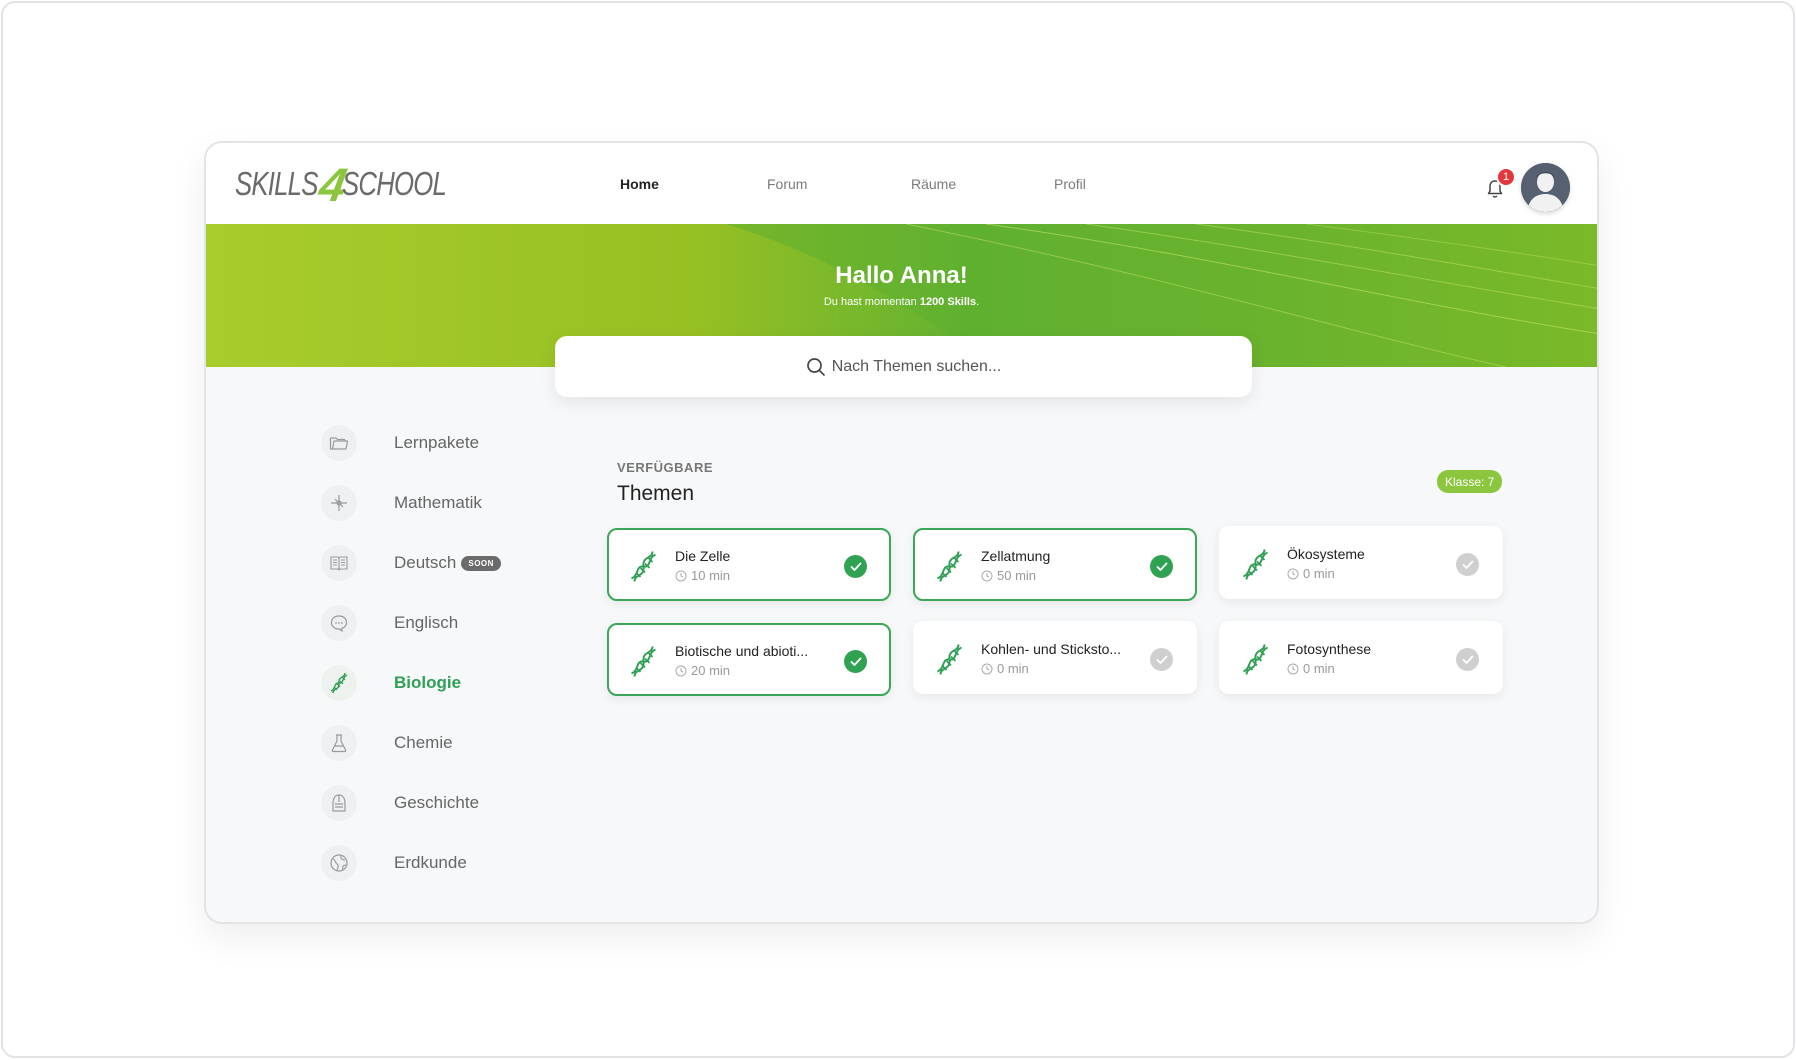 This screenshot has height=1060, width=1796. Describe the element at coordinates (665, 467) in the screenshot. I see `section-eyebrow: VERFÜGBARE` at that location.